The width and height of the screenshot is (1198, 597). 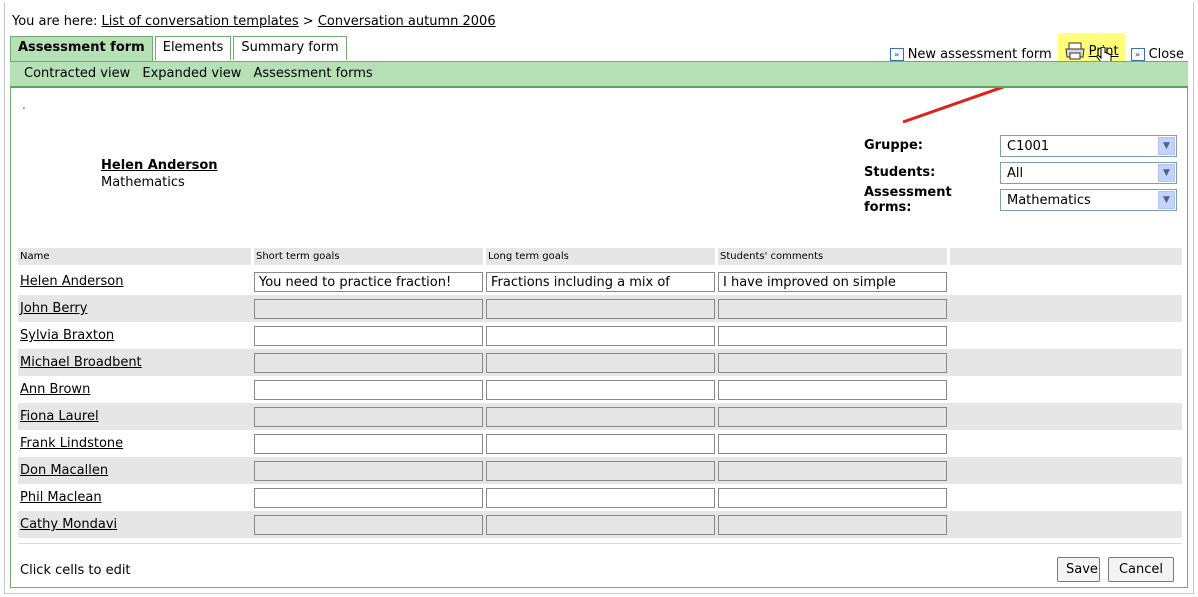 What do you see at coordinates (600, 543) in the screenshot?
I see `footer-divider` at bounding box center [600, 543].